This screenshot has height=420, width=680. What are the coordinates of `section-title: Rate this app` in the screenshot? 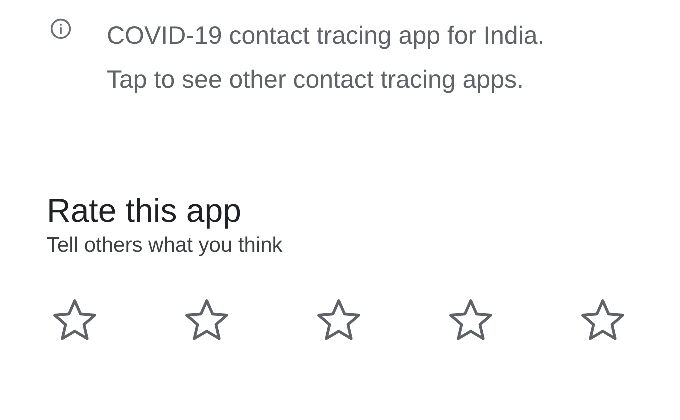 It's located at (144, 211).